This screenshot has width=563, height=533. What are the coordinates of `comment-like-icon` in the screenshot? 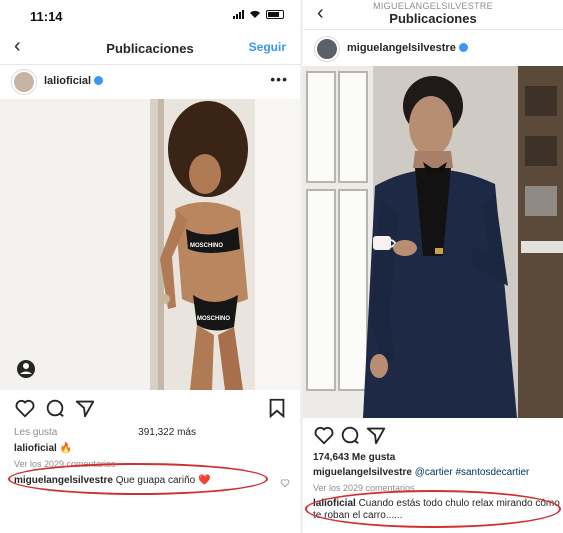 It's located at (285, 483).